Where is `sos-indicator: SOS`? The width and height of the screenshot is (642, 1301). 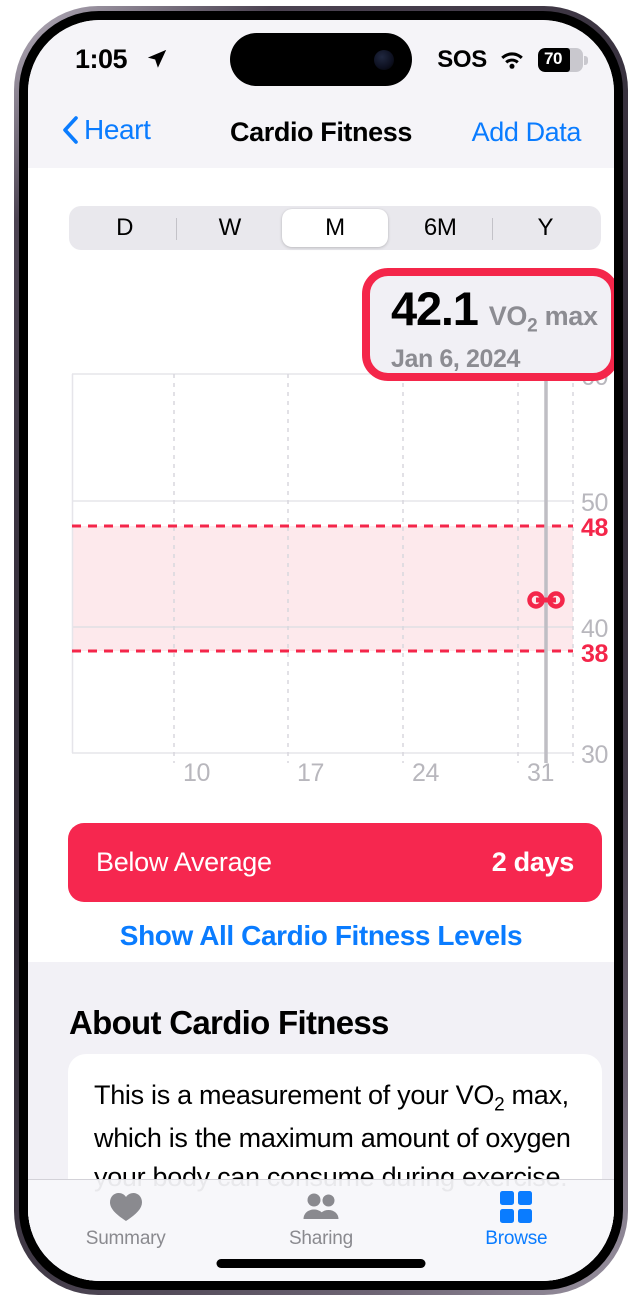 sos-indicator: SOS is located at coordinates (462, 59).